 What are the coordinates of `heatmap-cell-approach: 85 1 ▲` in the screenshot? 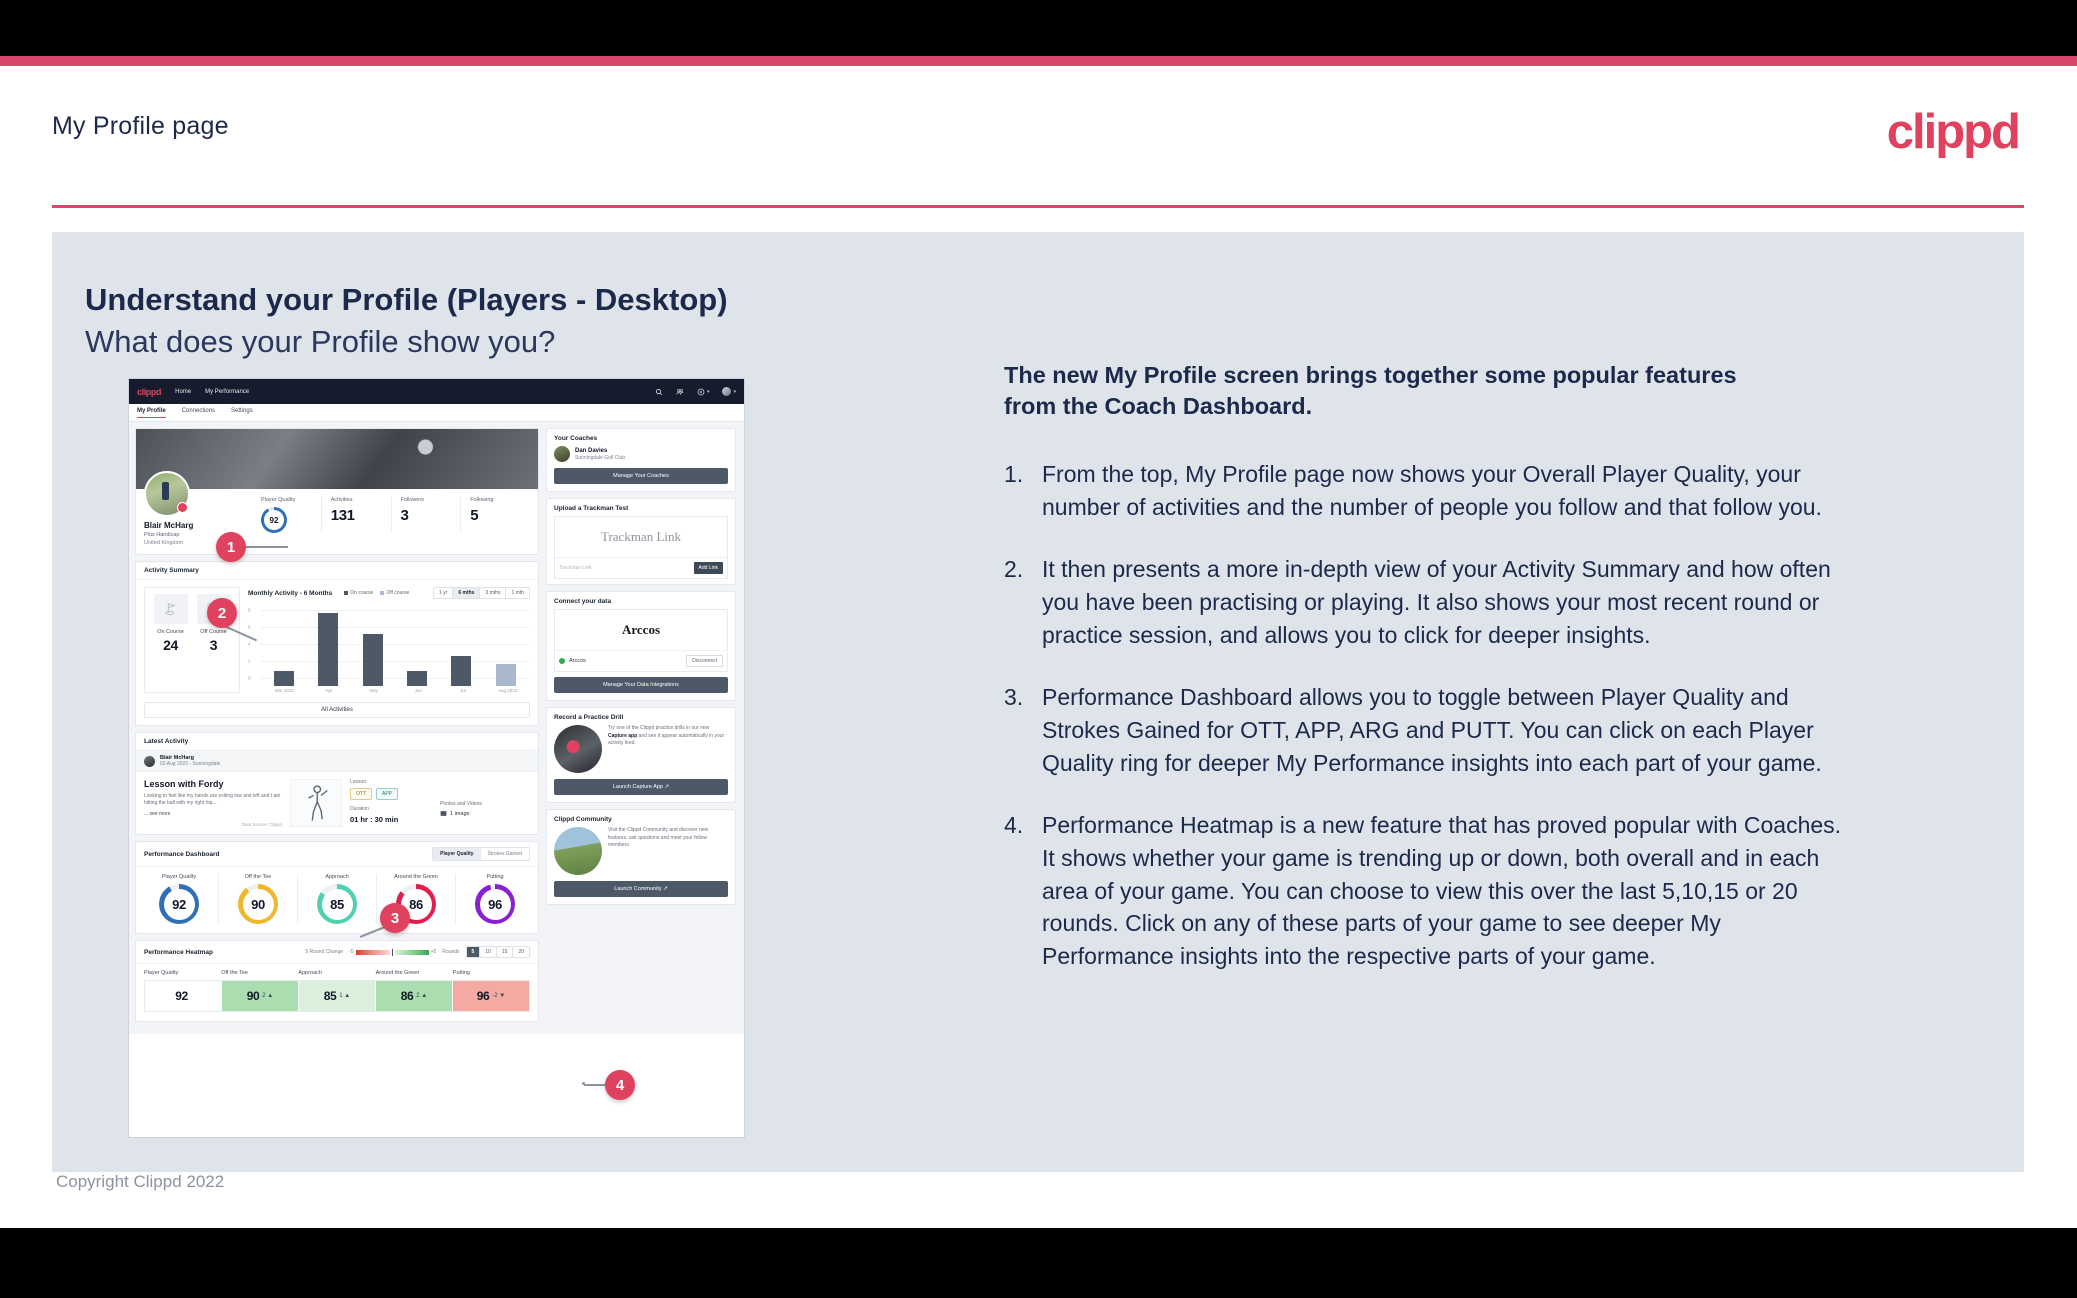 It's located at (336, 996).